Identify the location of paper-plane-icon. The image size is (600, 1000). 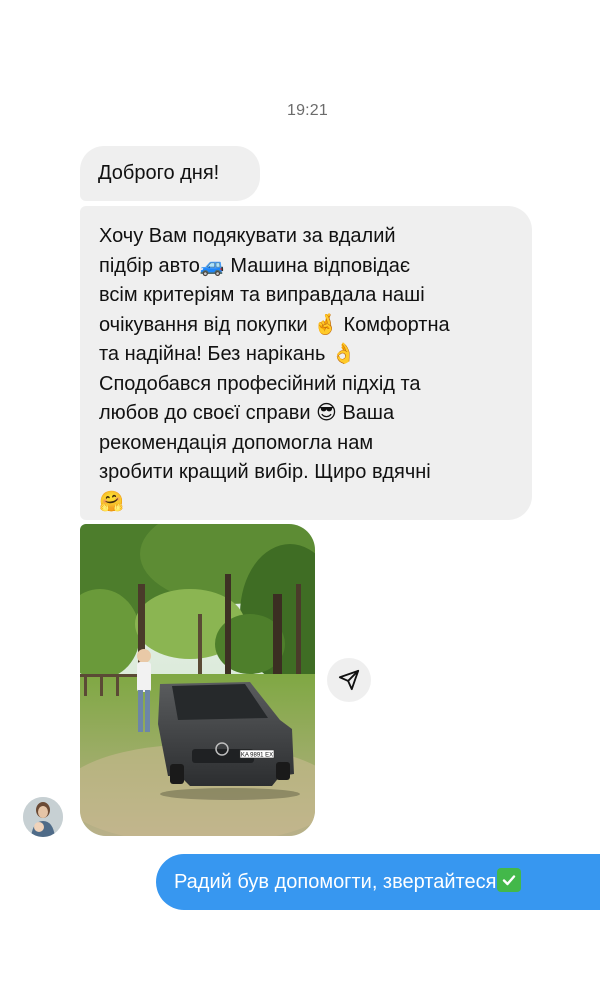
(349, 680).